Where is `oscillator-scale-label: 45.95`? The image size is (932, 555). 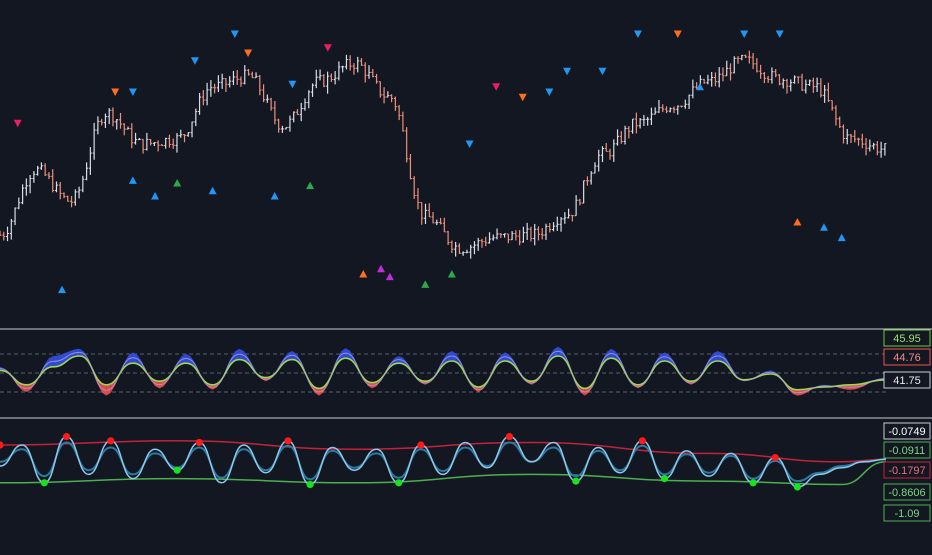 oscillator-scale-label: 45.95 is located at coordinates (907, 339).